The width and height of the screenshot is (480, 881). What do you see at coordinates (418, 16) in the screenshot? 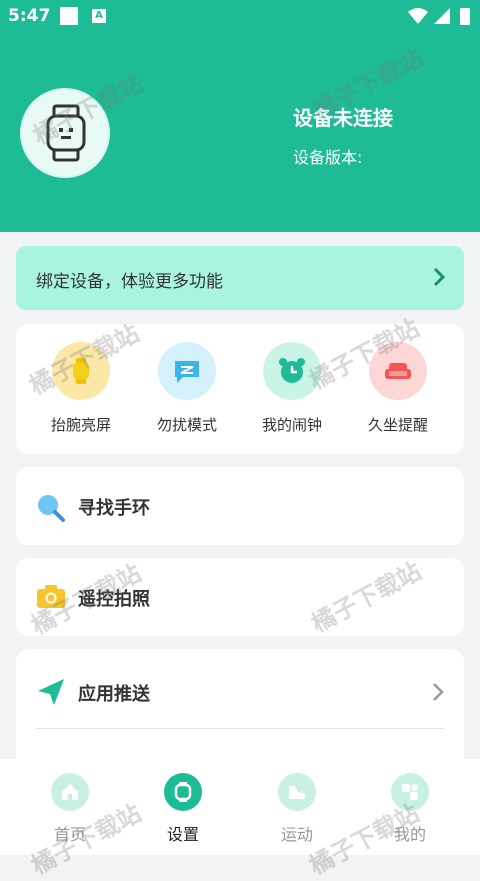
I see `wifi-icon` at bounding box center [418, 16].